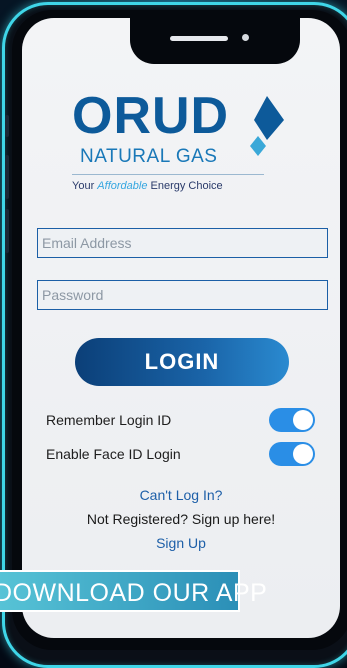 The width and height of the screenshot is (347, 668). Describe the element at coordinates (267, 126) in the screenshot. I see `diamond-icon` at that location.